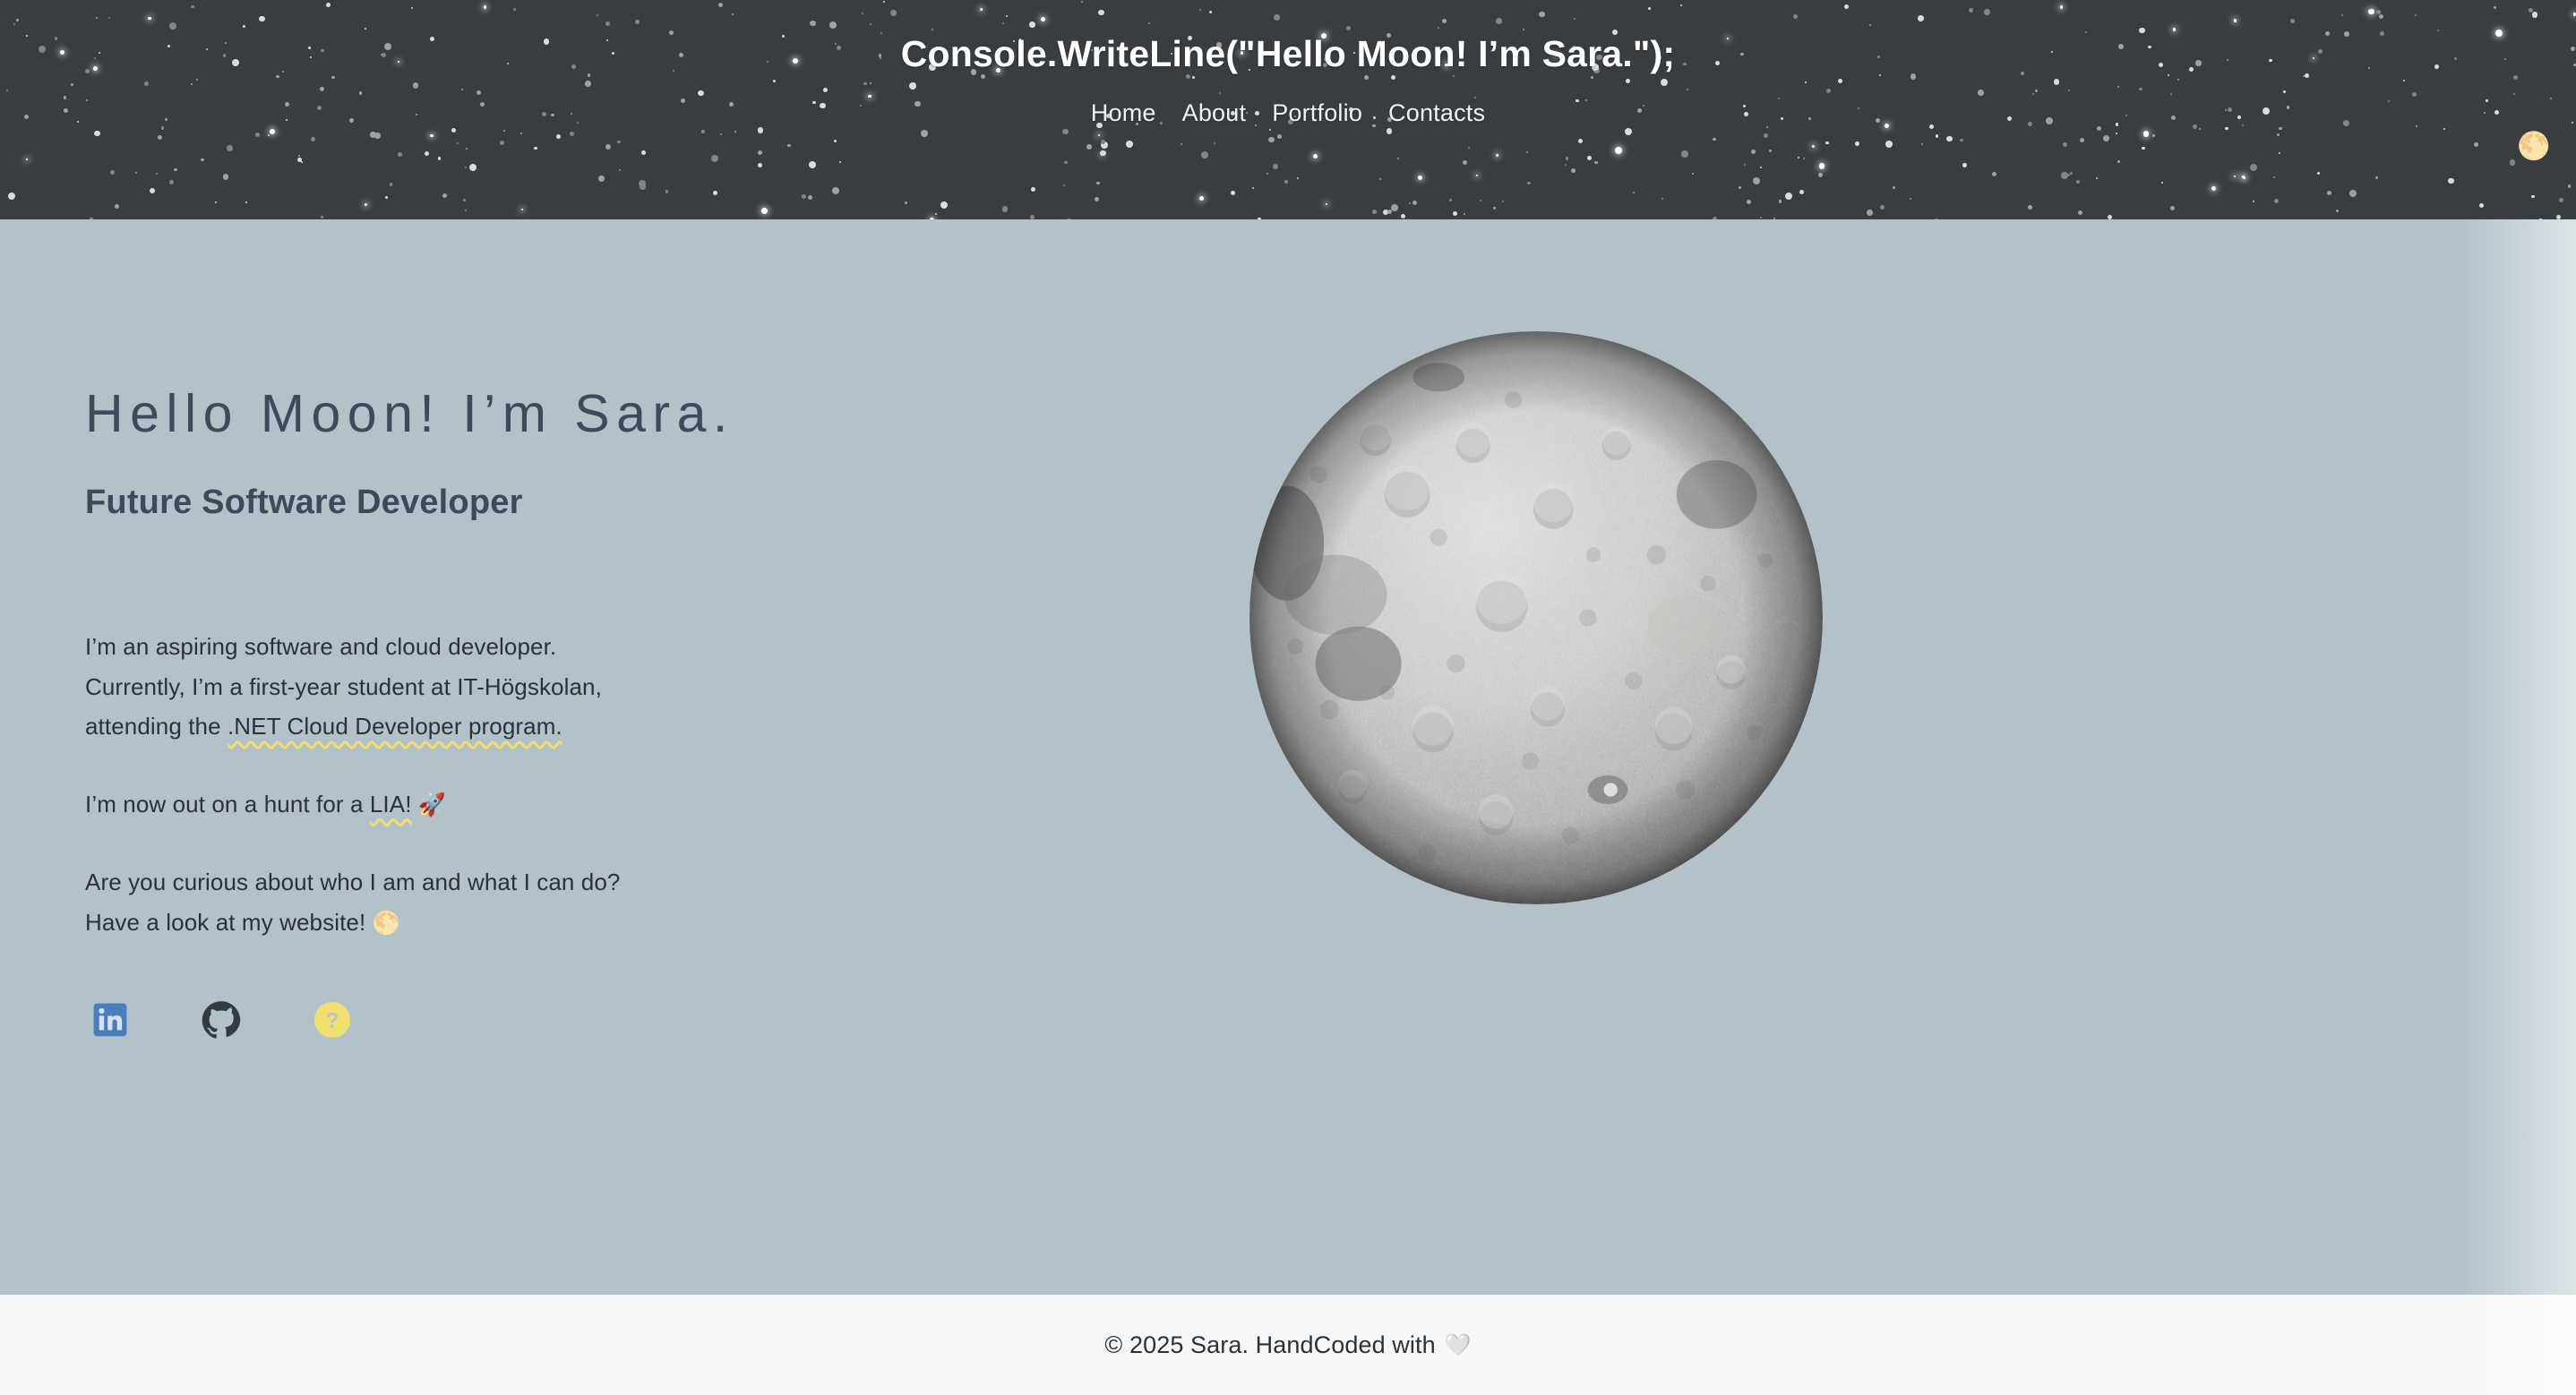 The height and width of the screenshot is (1395, 2576). What do you see at coordinates (611, 804) in the screenshot?
I see `lia-paragraph: I’m now out on a hunt for a LIA! 🚀` at bounding box center [611, 804].